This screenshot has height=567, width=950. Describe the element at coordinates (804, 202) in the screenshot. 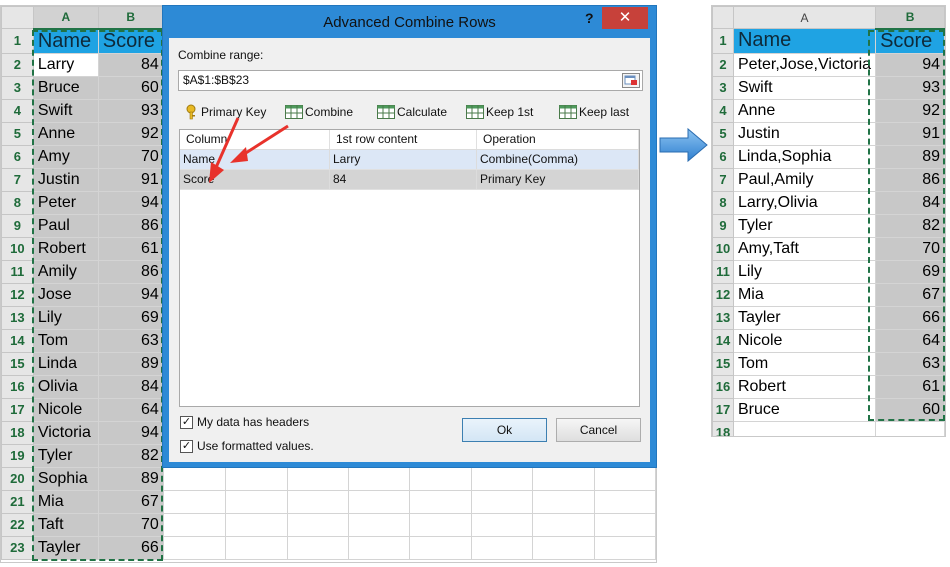

I see `name-cell: Larry,Olivia` at that location.